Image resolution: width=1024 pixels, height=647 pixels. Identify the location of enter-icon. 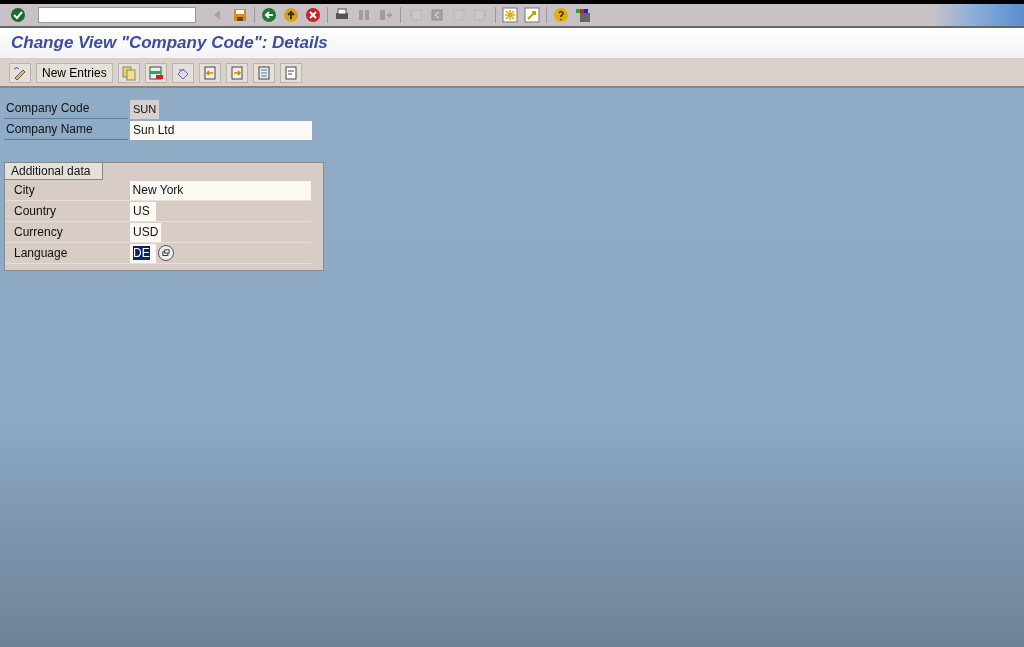
(18, 15).